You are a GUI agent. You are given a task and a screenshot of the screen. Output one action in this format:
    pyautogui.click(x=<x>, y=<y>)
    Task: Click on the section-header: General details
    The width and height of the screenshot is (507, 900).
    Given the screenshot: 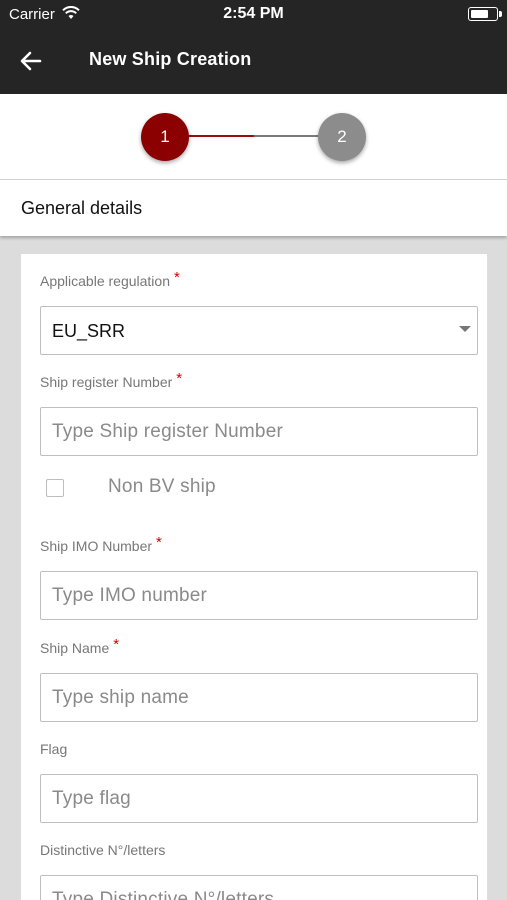 What is the action you would take?
    pyautogui.click(x=253, y=208)
    